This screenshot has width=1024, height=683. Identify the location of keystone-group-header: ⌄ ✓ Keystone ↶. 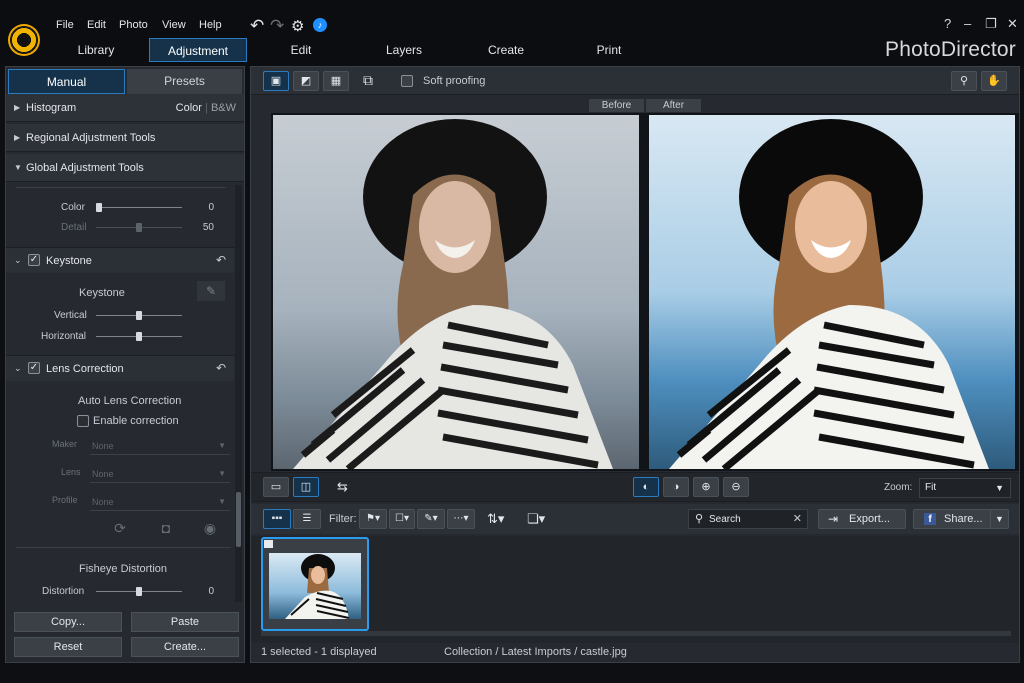
(120, 260).